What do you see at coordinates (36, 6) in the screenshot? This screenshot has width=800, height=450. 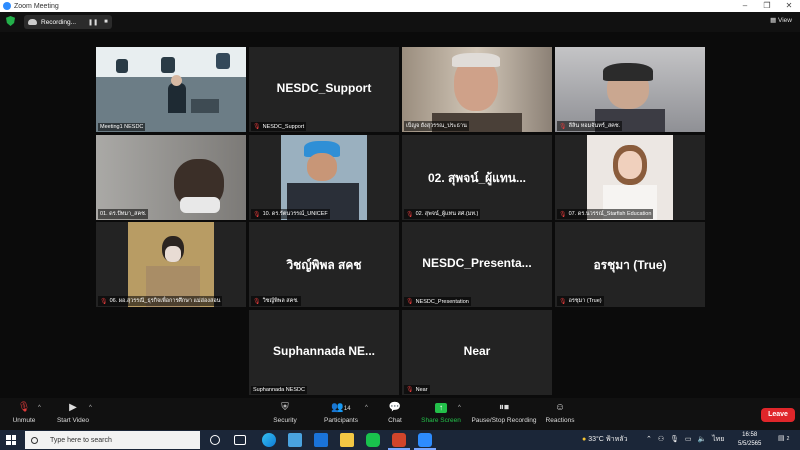 I see `window-title: Zoom Meeting` at bounding box center [36, 6].